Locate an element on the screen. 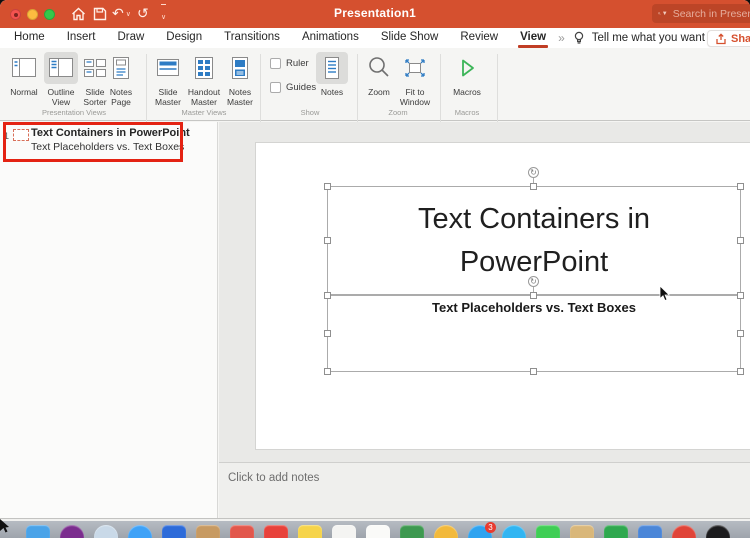 This screenshot has width=750, height=538. search-input: ▼ Search in Presenta is located at coordinates (701, 13).